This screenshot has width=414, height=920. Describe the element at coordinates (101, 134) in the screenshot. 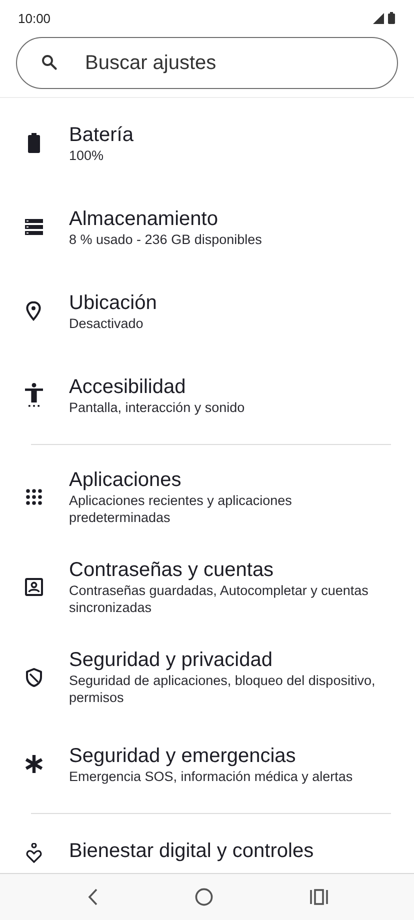

I see `item-title: Batería` at that location.